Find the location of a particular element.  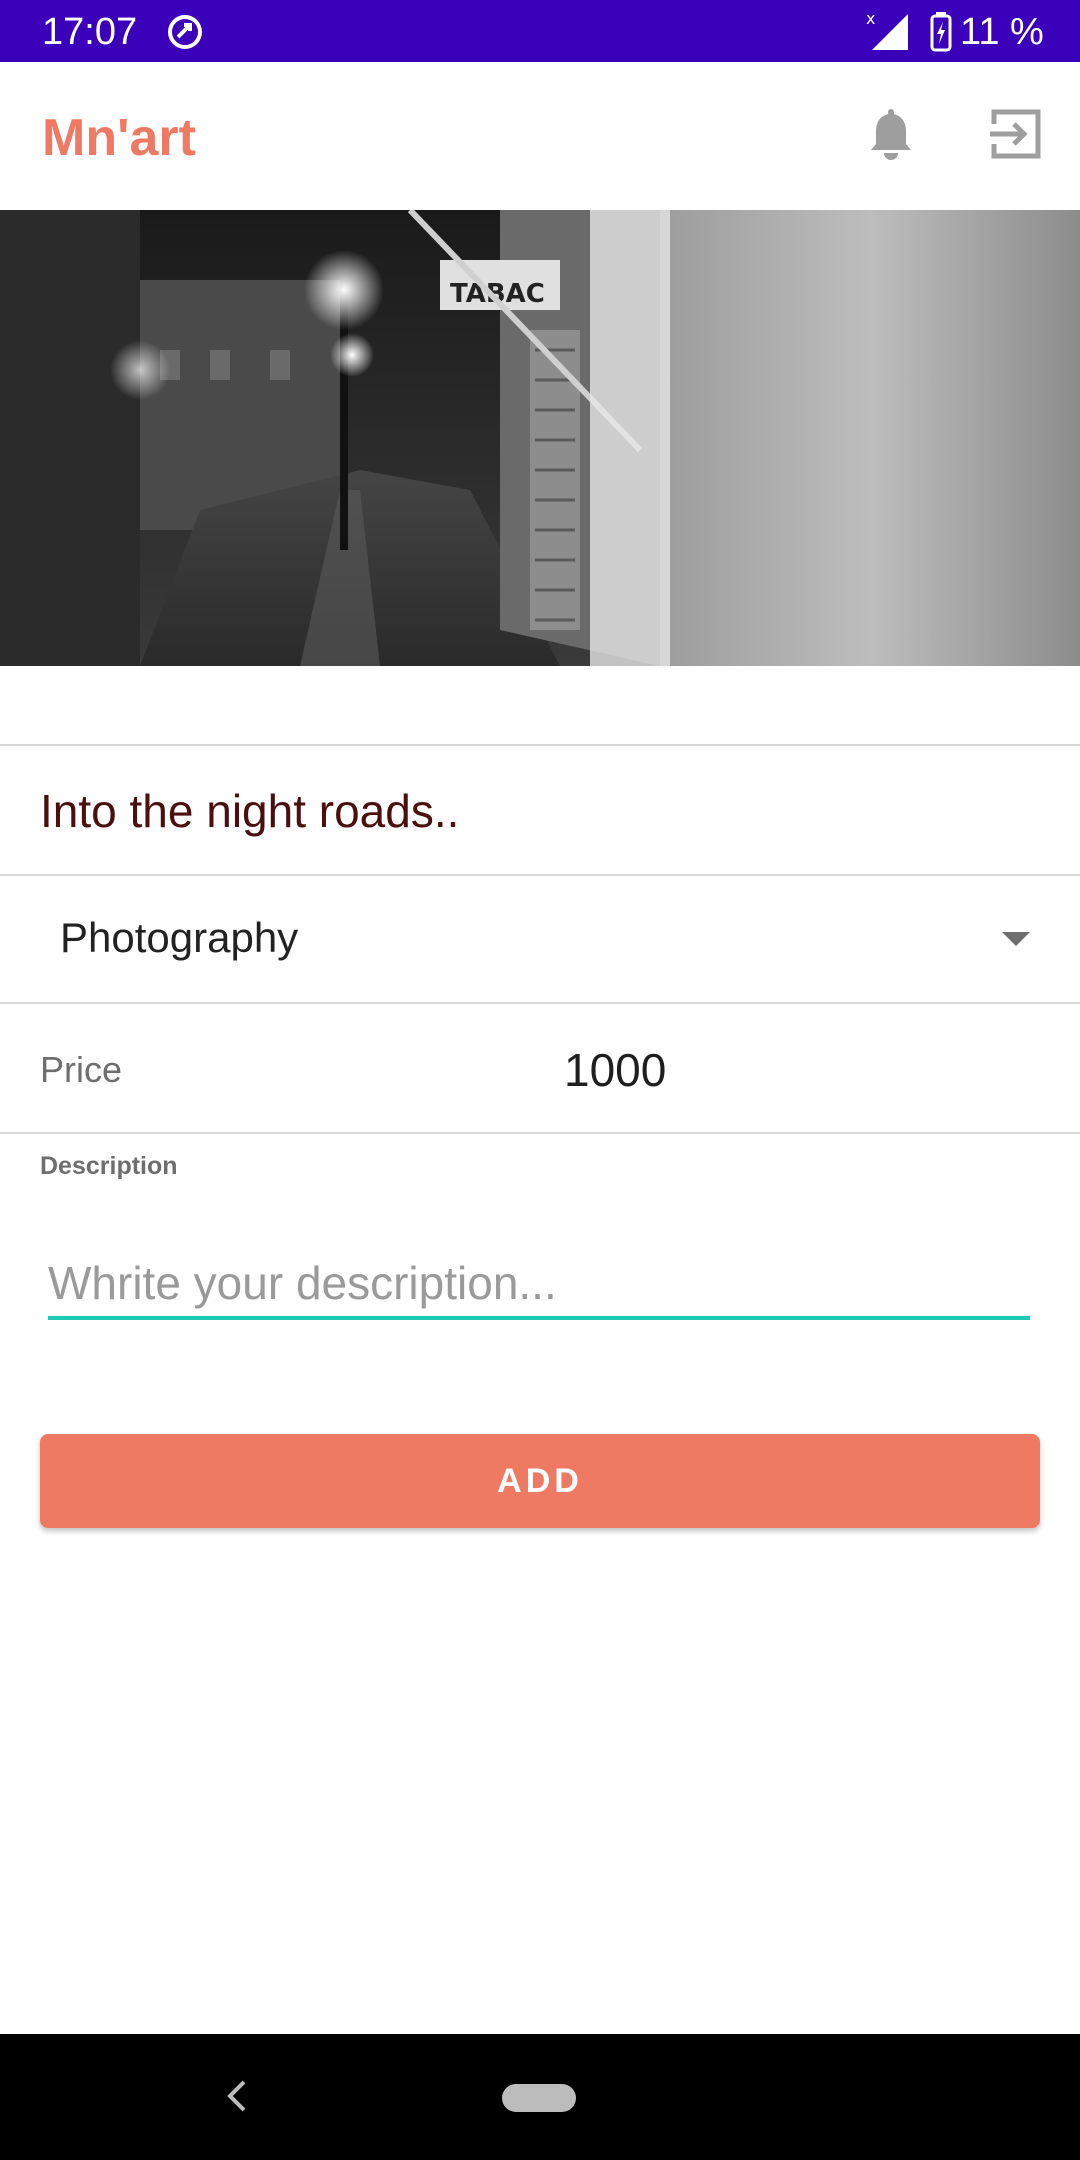

home-pill is located at coordinates (539, 2098).